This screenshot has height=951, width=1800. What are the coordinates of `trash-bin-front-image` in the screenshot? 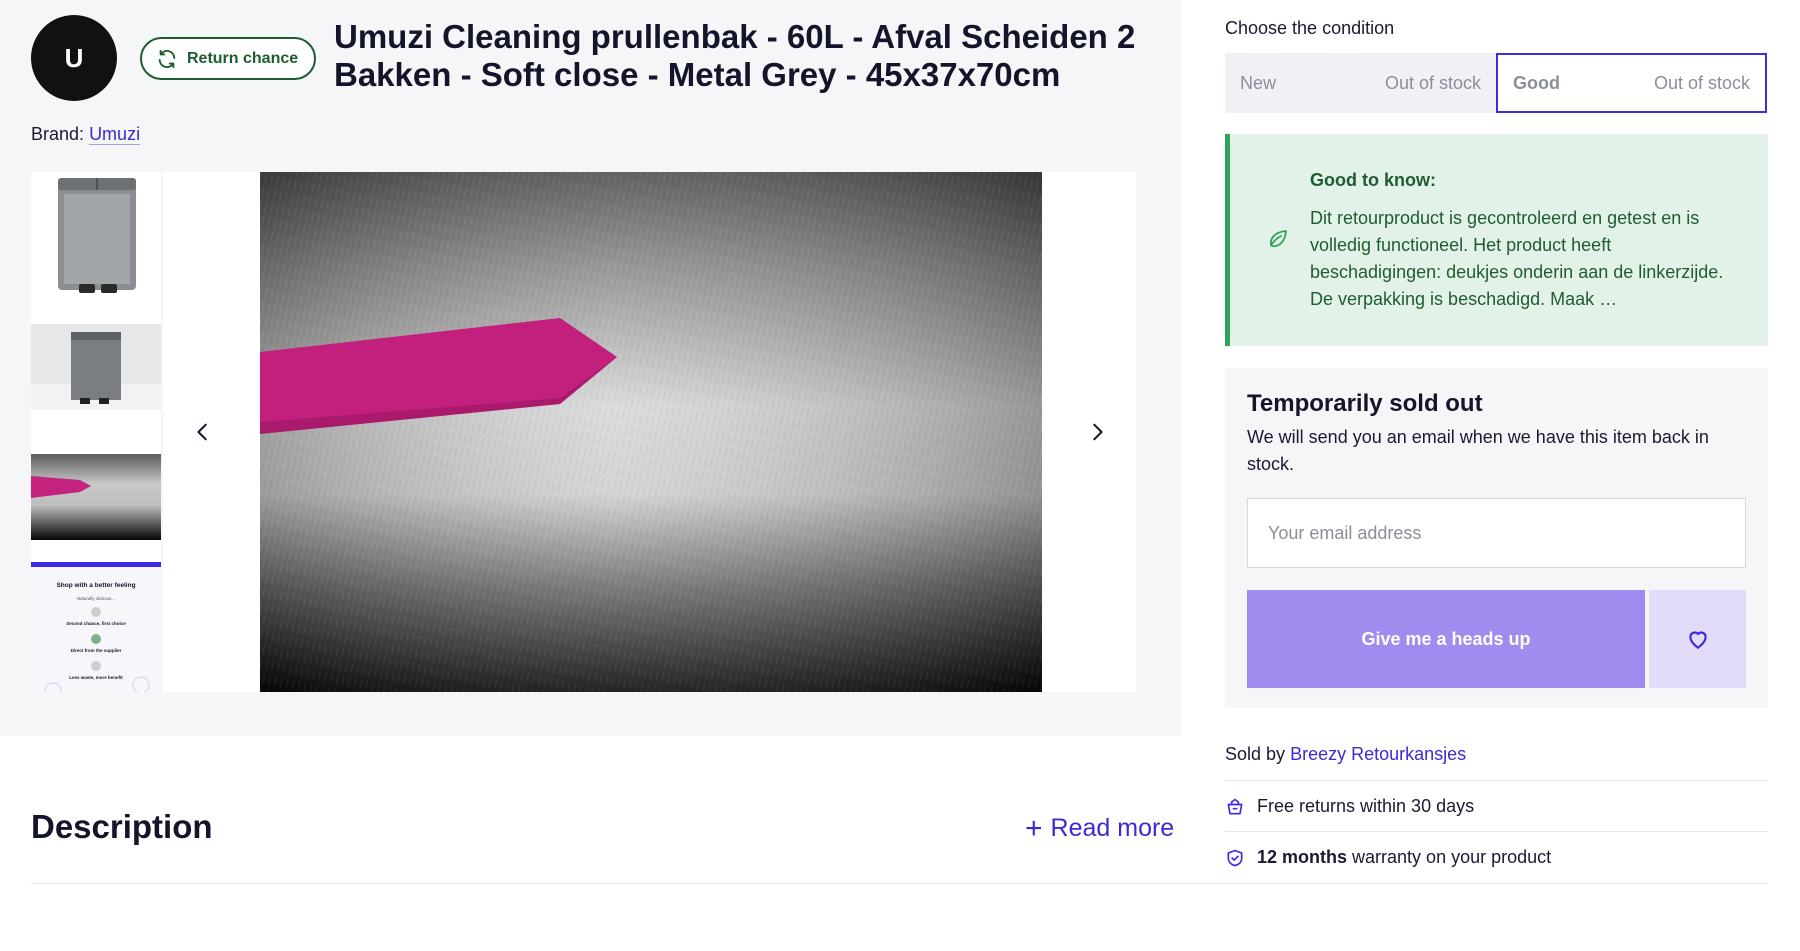 It's located at (96, 237).